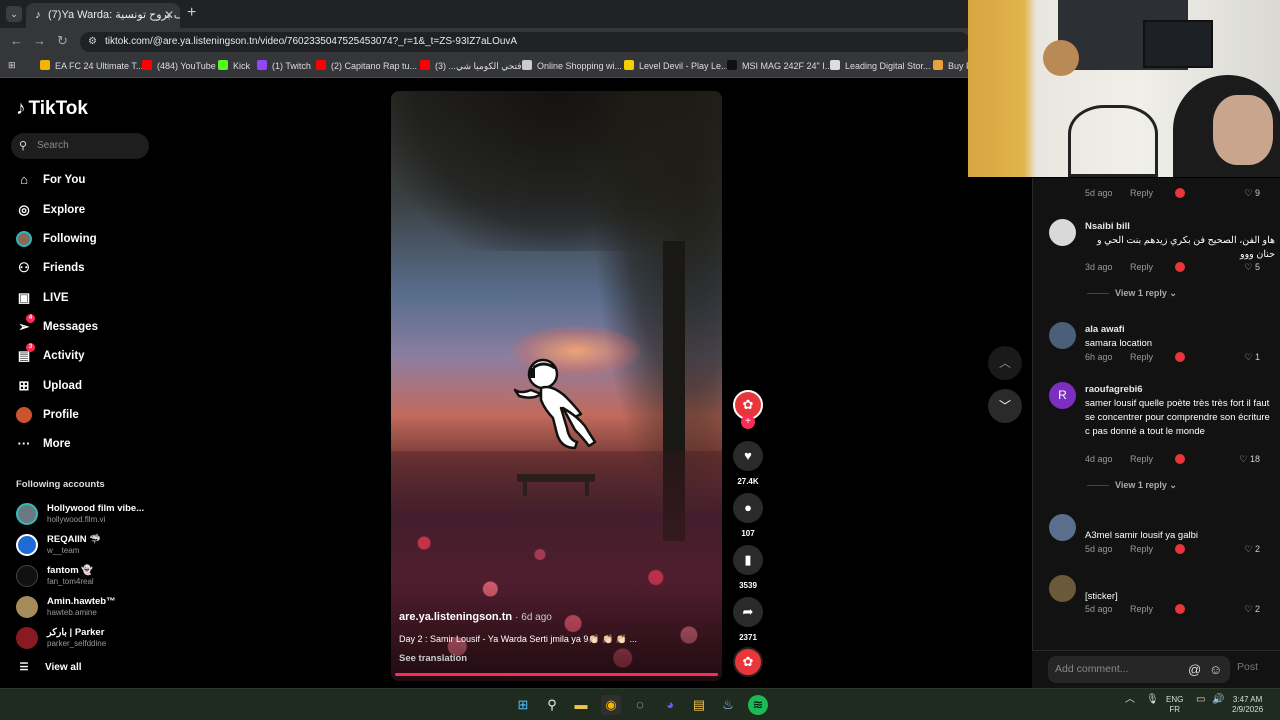  I want to click on following-account: fantom 👻 fan_tom4real, so click(91, 577).